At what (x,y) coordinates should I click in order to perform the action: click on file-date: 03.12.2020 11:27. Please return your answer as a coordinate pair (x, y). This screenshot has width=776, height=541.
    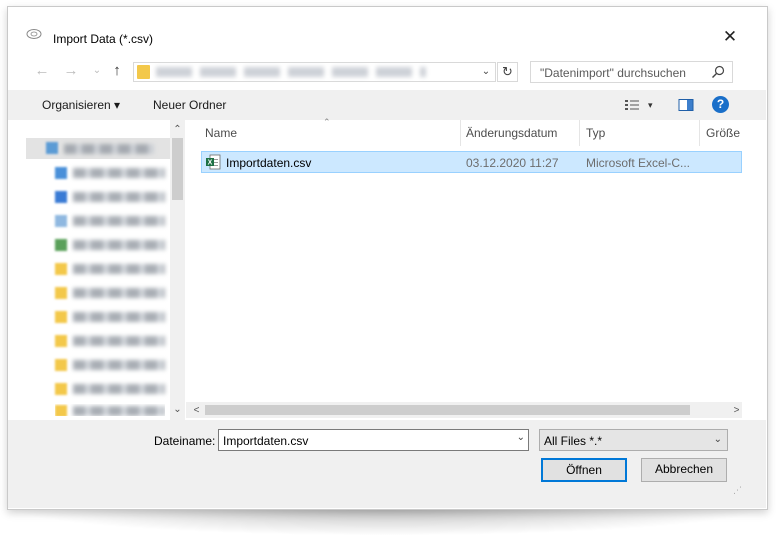
    Looking at the image, I should click on (512, 163).